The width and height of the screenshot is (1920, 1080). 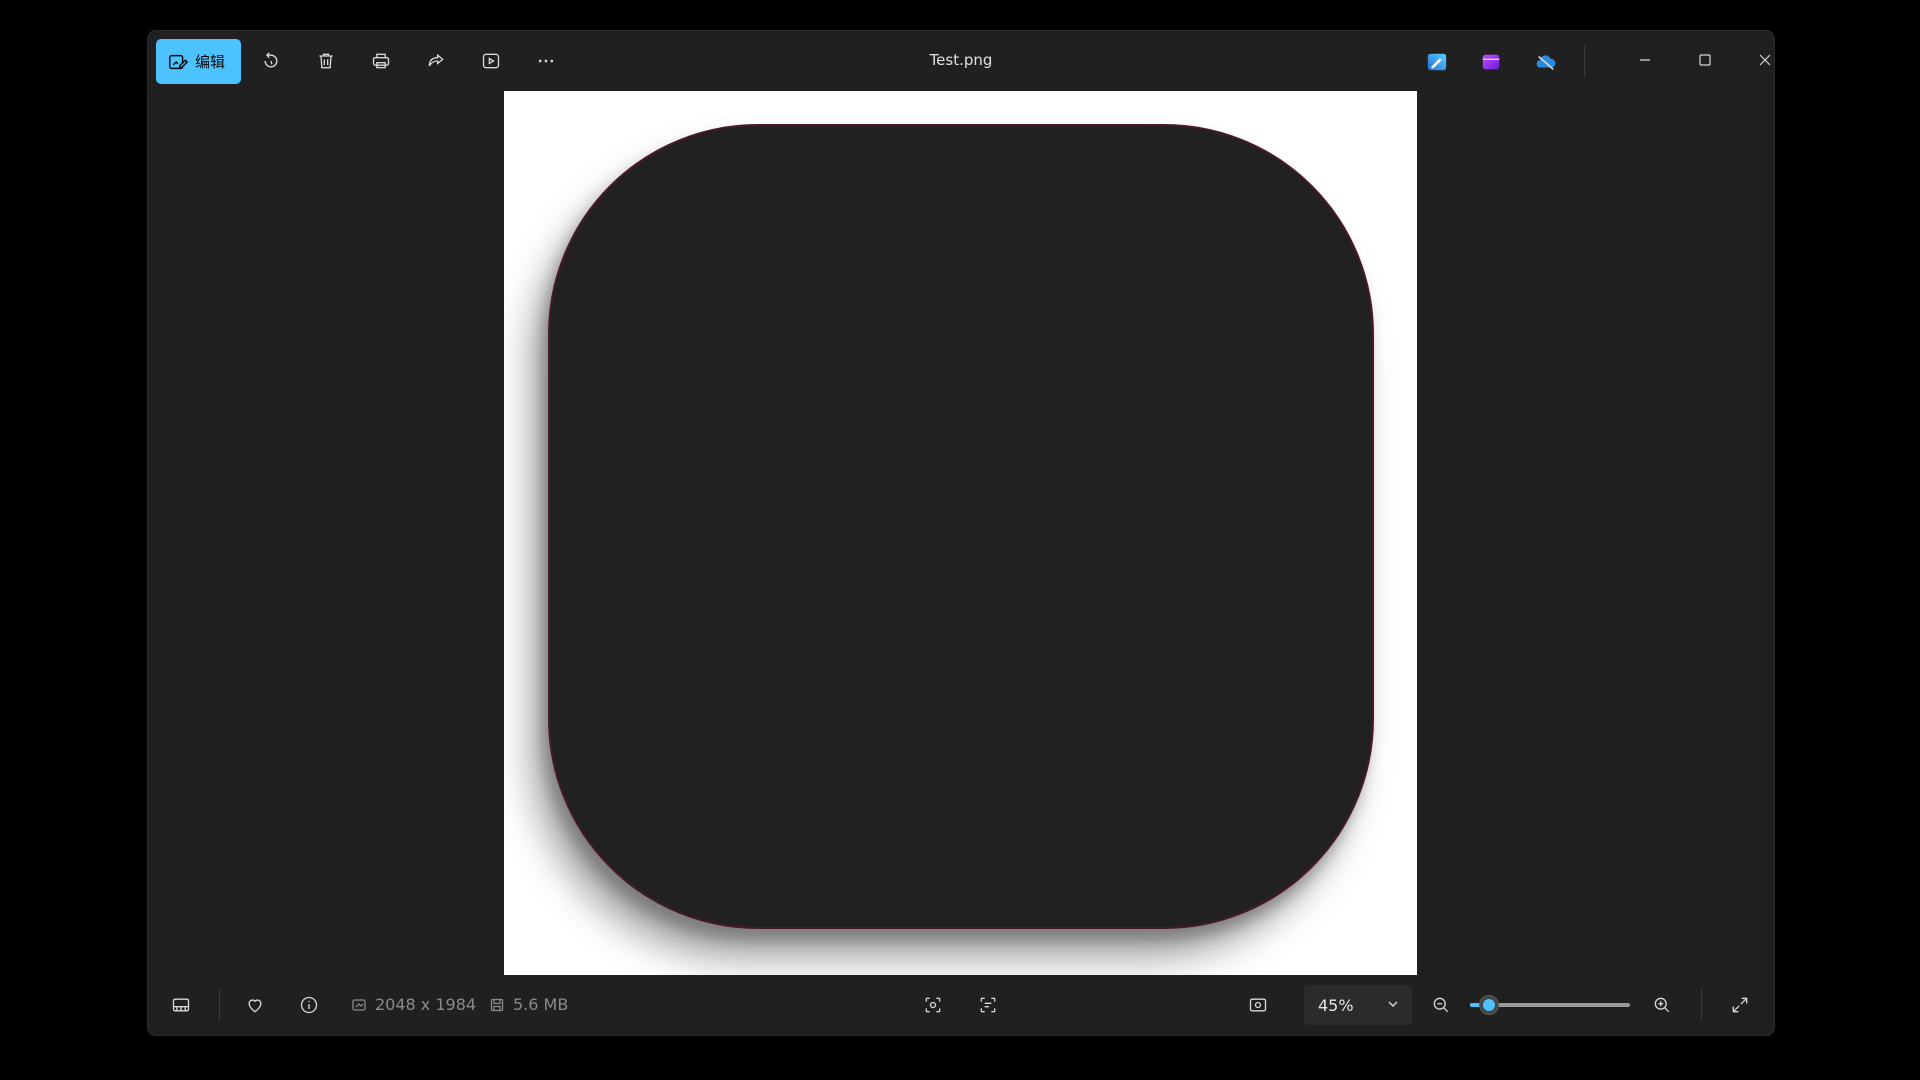 I want to click on close-button, so click(x=1758, y=60).